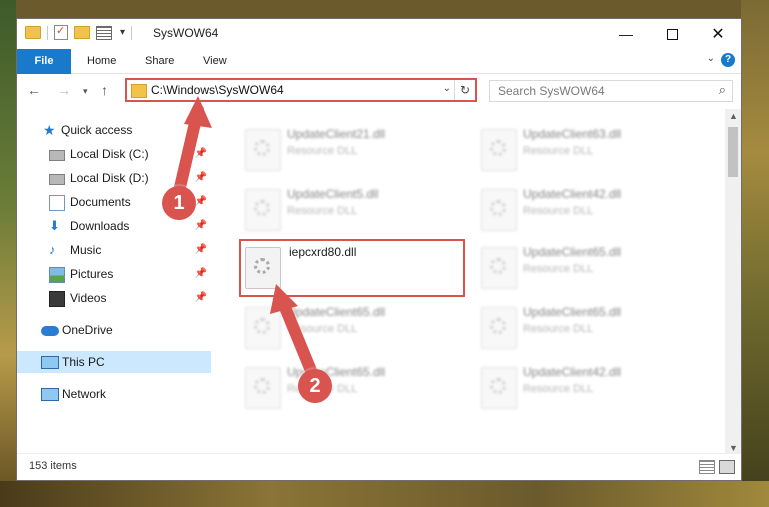  What do you see at coordinates (354, 151) in the screenshot?
I see `file-item: UpdateClient21.dll Resource DLL` at bounding box center [354, 151].